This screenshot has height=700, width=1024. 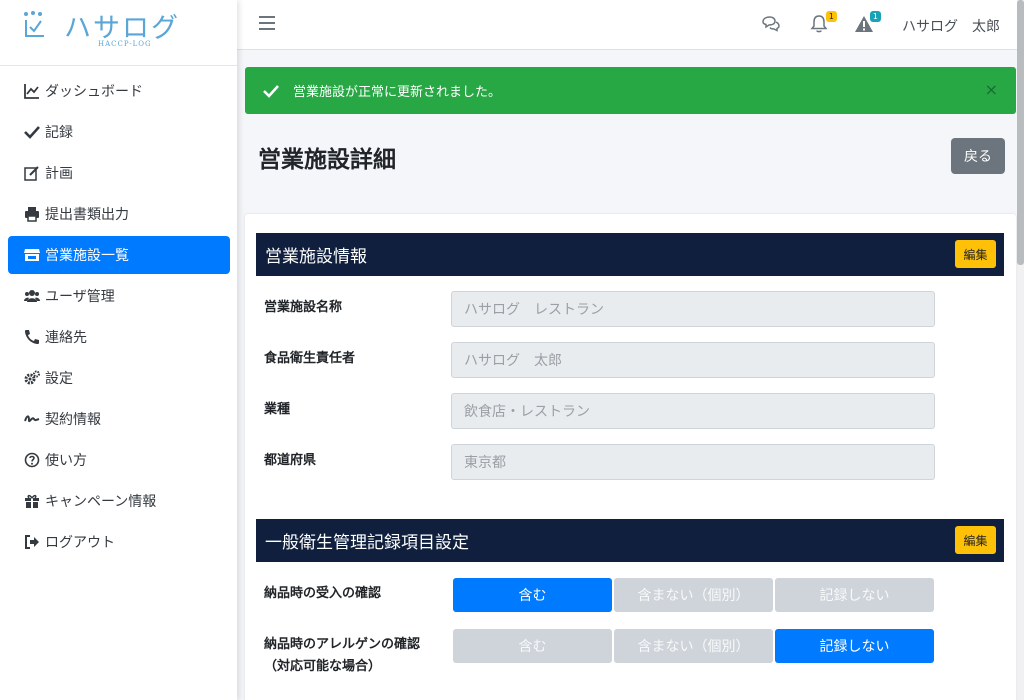 I want to click on sidebar-item-campaign-info: キャンペーン情報, so click(x=119, y=501).